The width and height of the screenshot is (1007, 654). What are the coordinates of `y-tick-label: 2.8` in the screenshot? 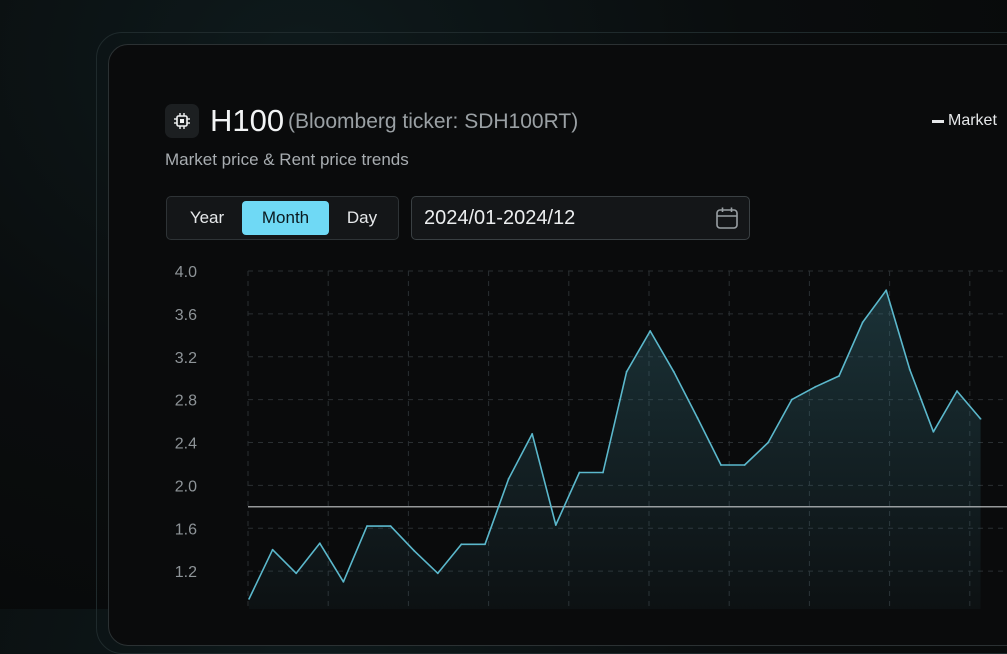 It's located at (186, 401).